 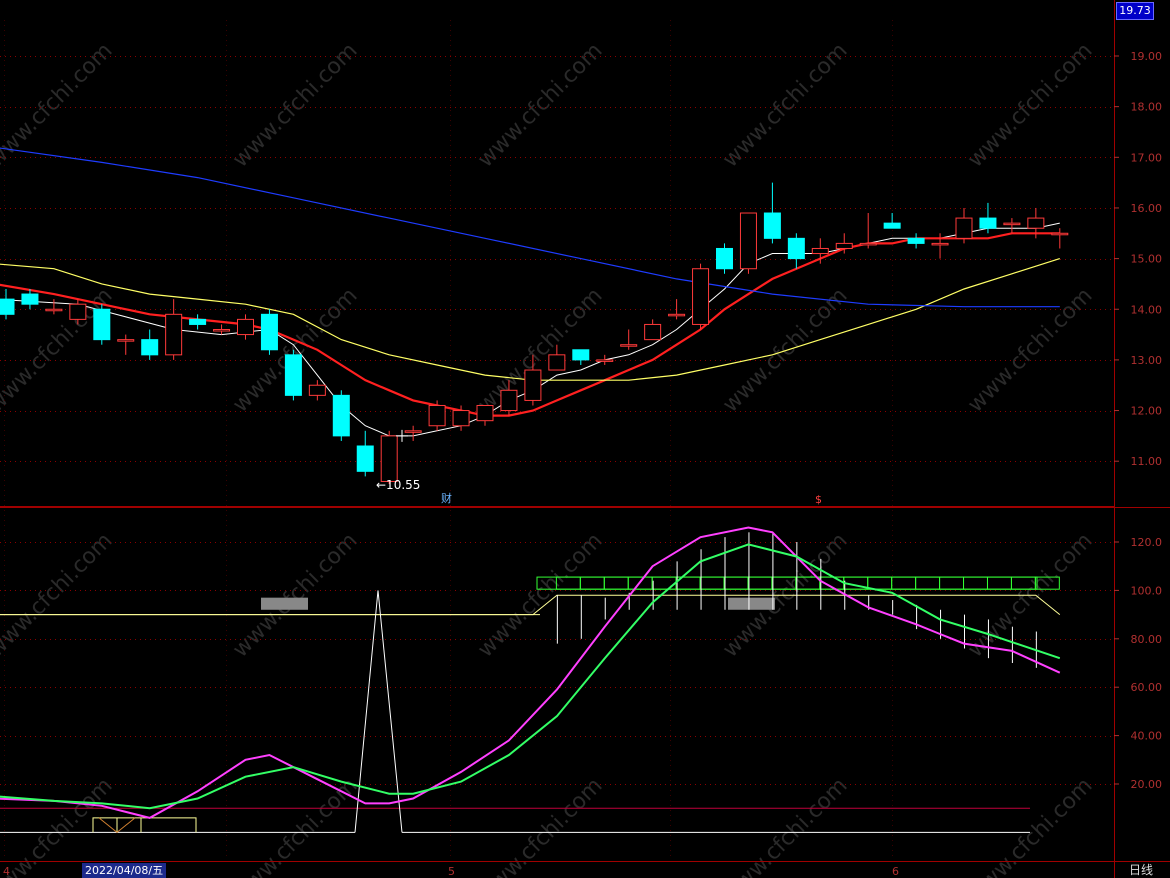 What do you see at coordinates (1135, 11) in the screenshot?
I see `last-price-badge: 19.73` at bounding box center [1135, 11].